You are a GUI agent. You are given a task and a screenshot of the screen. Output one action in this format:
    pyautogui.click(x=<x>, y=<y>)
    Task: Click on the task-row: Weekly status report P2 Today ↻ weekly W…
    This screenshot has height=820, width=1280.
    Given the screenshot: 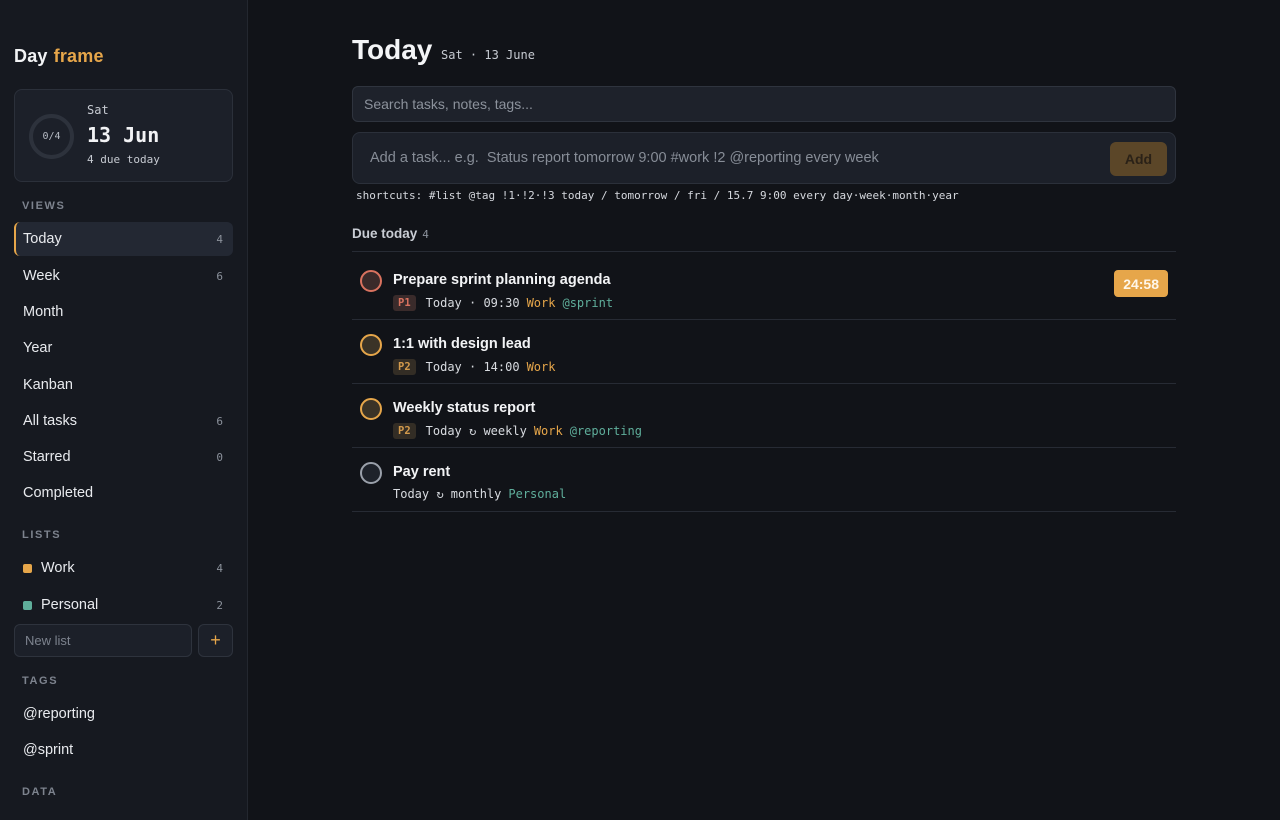 What is the action you would take?
    pyautogui.click(x=764, y=416)
    